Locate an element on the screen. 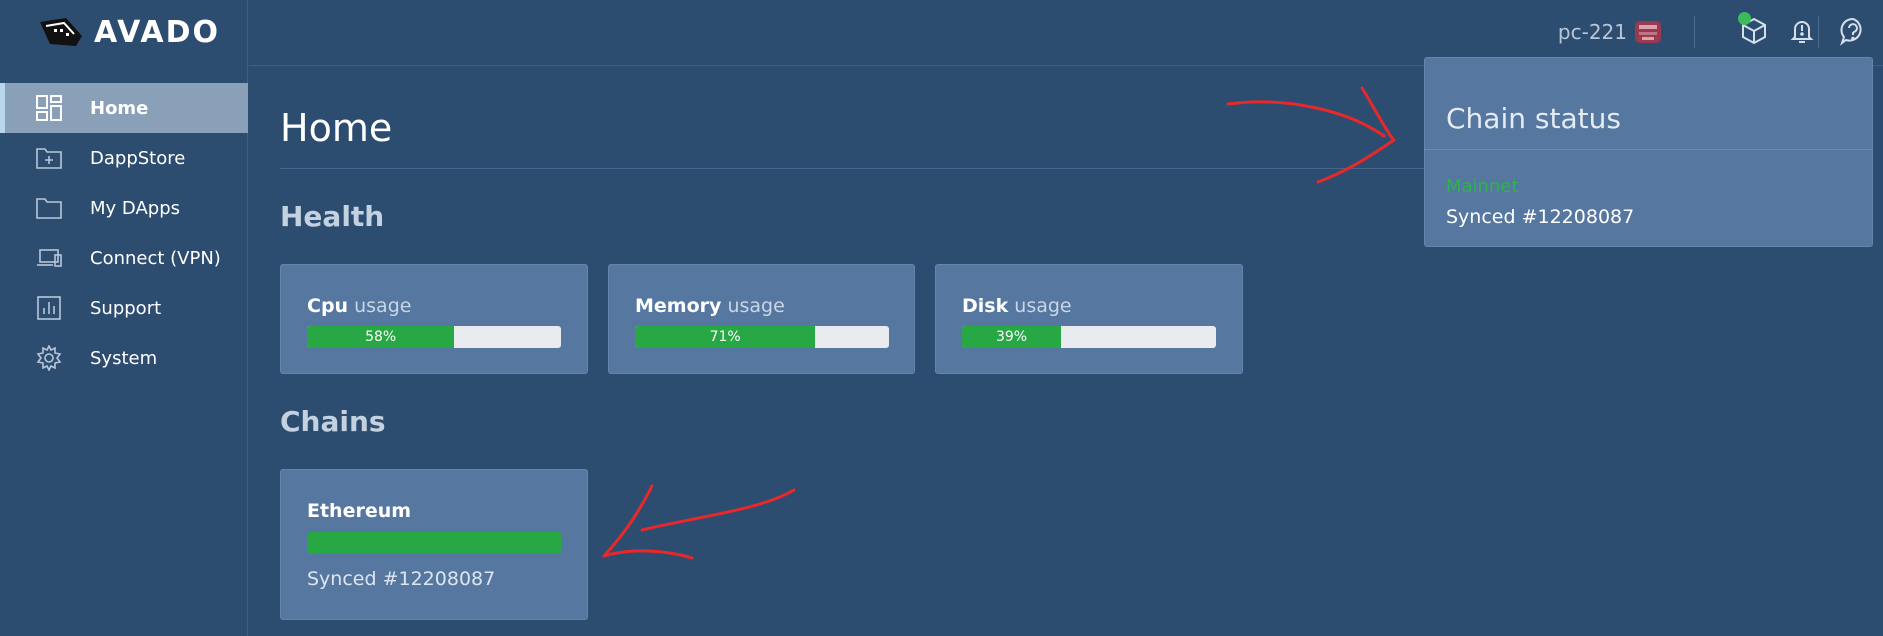 This screenshot has height=636, width=1883. network-name: Mainnet is located at coordinates (1482, 186).